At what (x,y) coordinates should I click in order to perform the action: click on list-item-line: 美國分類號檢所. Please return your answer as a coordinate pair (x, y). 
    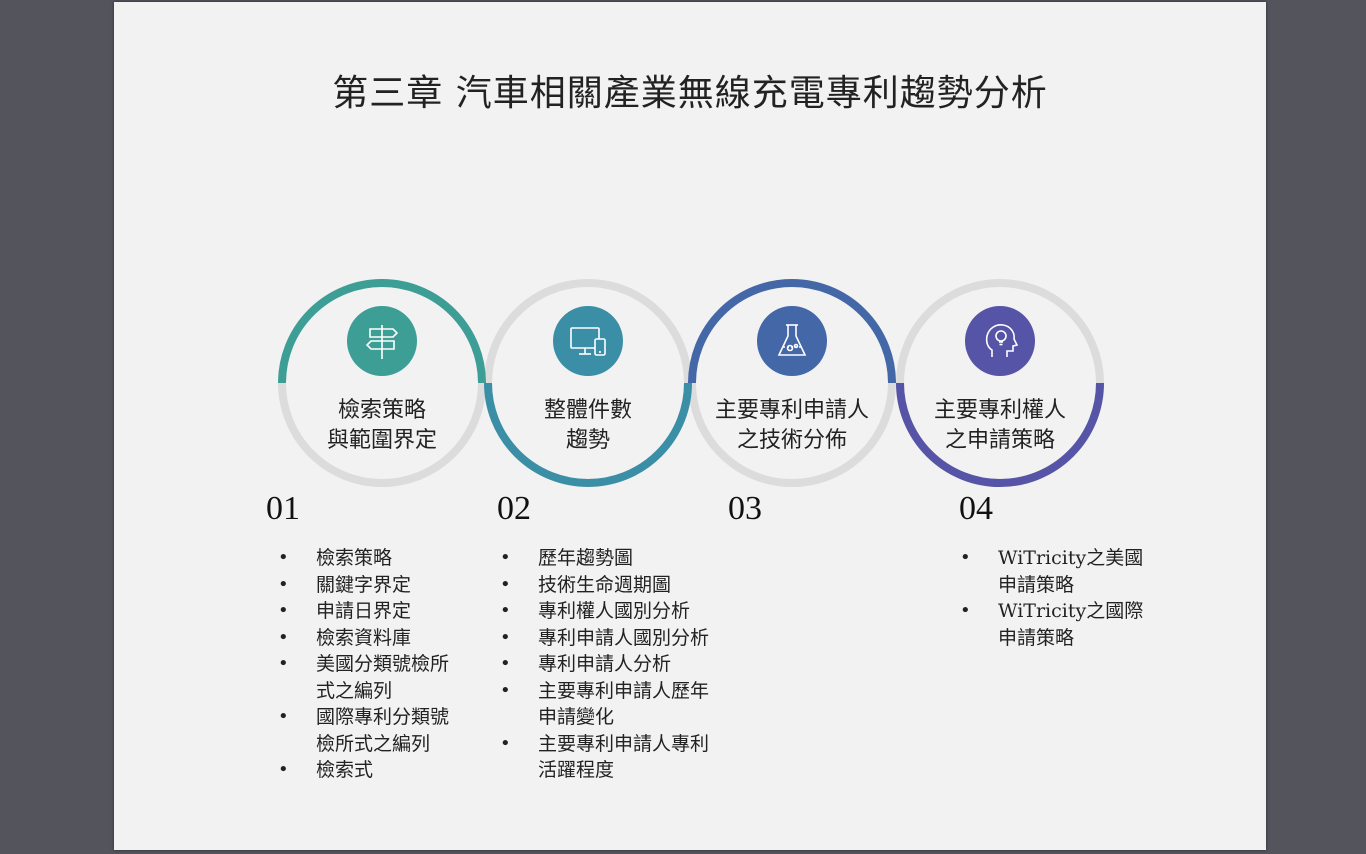
    Looking at the image, I should click on (383, 664).